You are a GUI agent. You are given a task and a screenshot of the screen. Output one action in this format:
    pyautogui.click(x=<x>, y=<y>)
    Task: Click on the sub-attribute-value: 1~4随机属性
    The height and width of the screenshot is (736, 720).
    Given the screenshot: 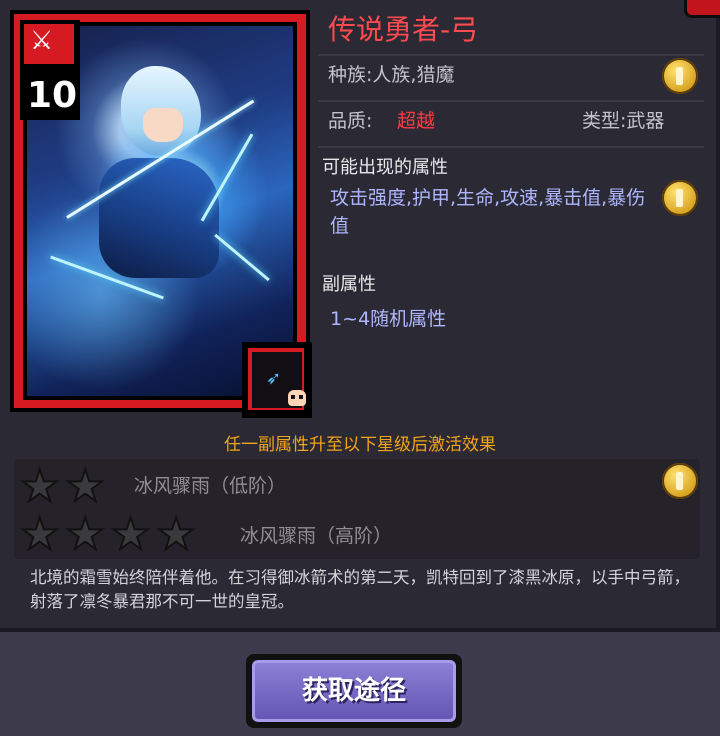 What is the action you would take?
    pyautogui.click(x=388, y=319)
    